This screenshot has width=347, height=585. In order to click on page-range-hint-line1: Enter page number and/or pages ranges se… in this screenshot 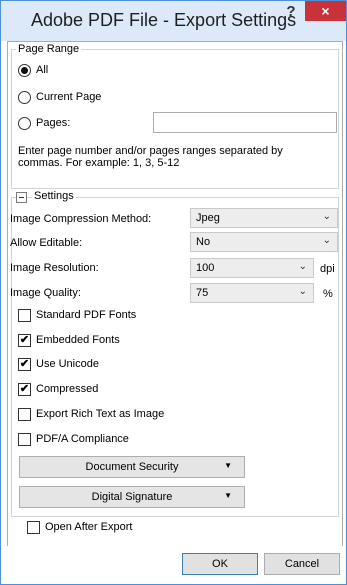, I will do `click(150, 151)`.